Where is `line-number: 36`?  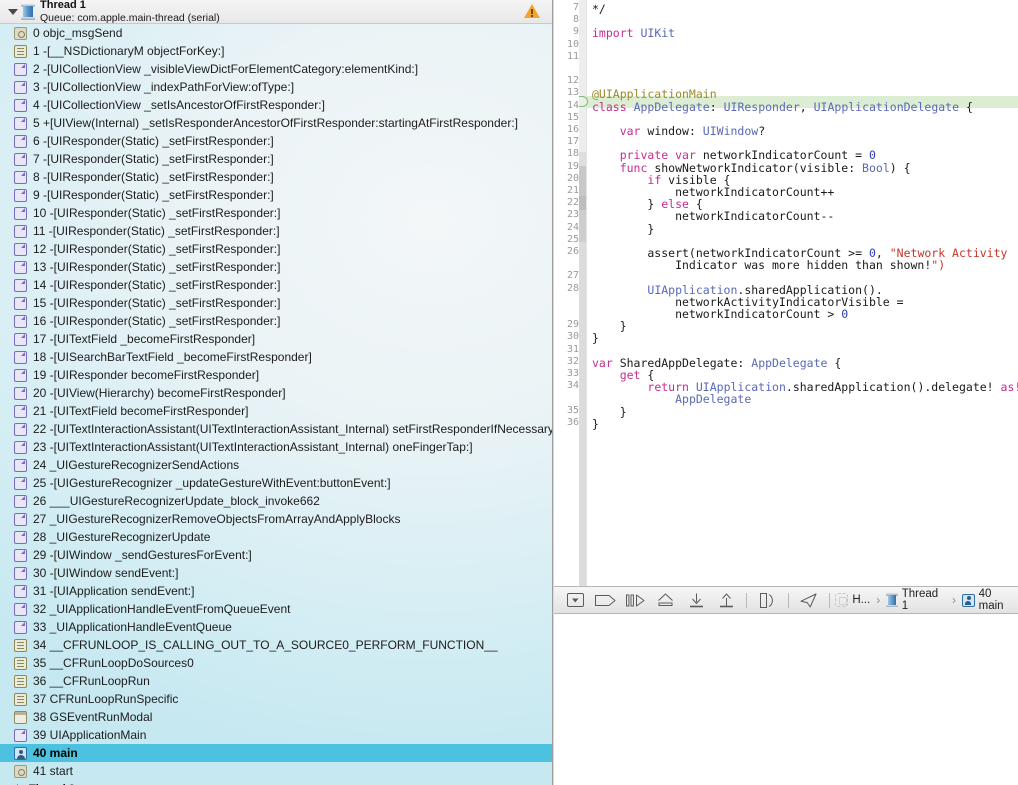
line-number: 36 is located at coordinates (572, 422).